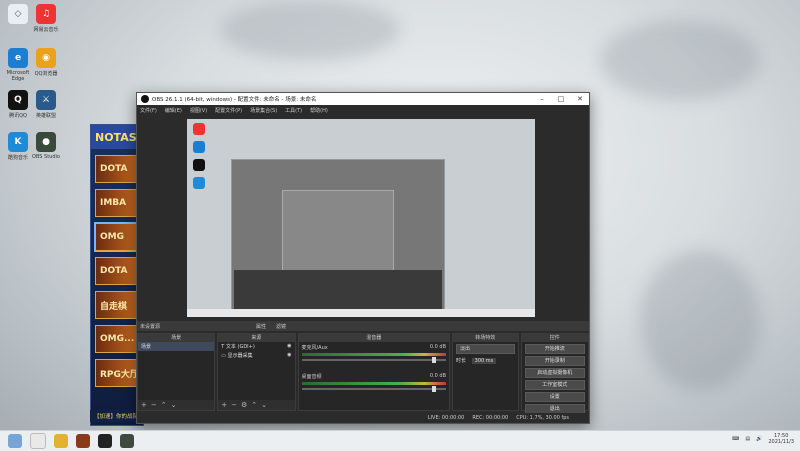 Image resolution: width=800 pixels, height=451 pixels. I want to click on rec-timer: REC: 00:00:00, so click(490, 418).